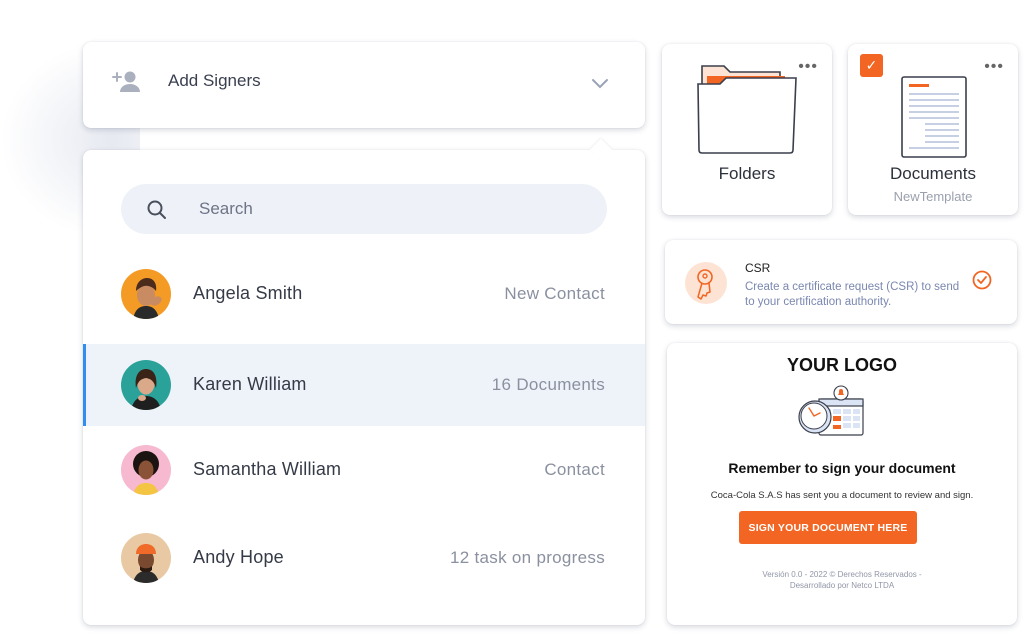  I want to click on chevron-down-icon, so click(600, 86).